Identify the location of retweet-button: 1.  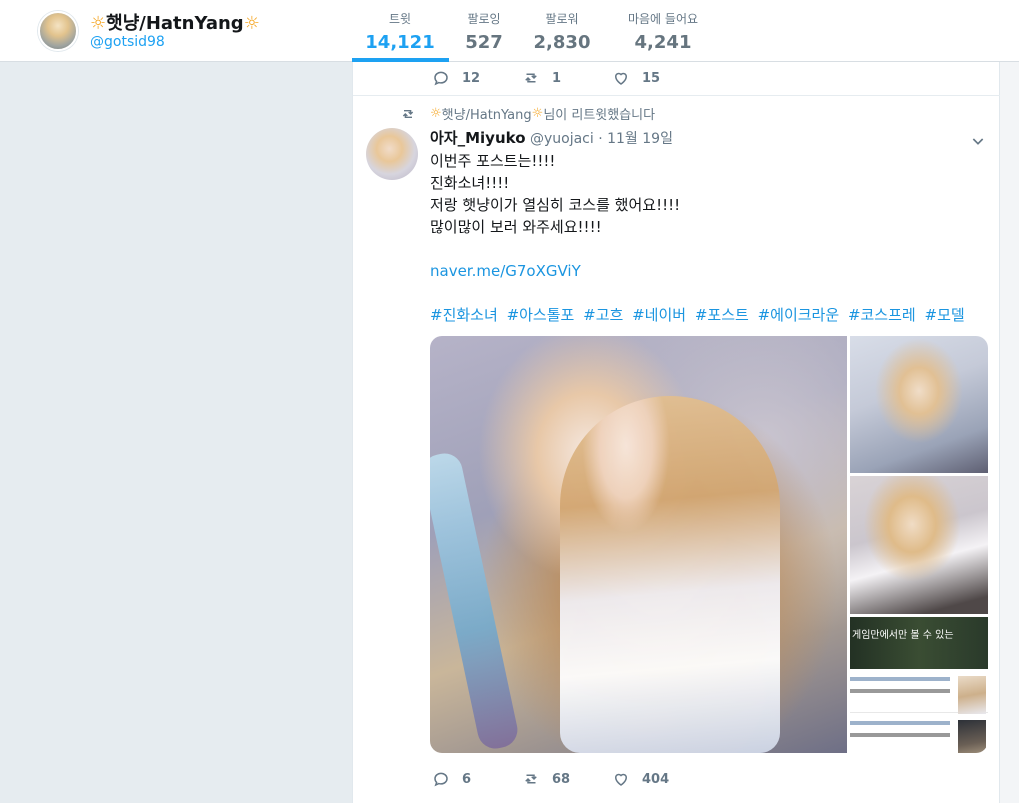
(567, 78).